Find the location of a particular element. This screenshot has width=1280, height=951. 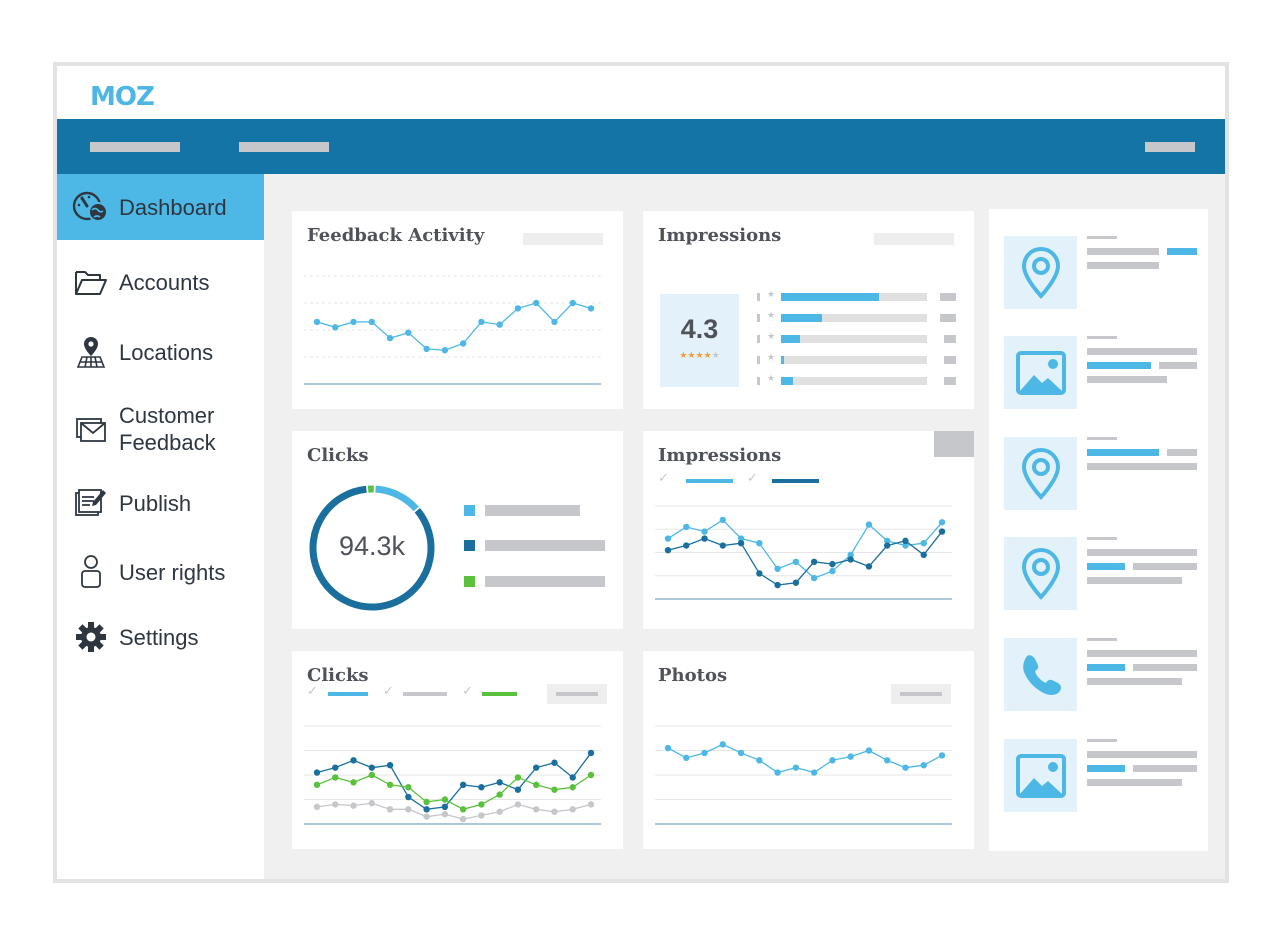

sidebar-item-locations: Locations is located at coordinates (160, 352).